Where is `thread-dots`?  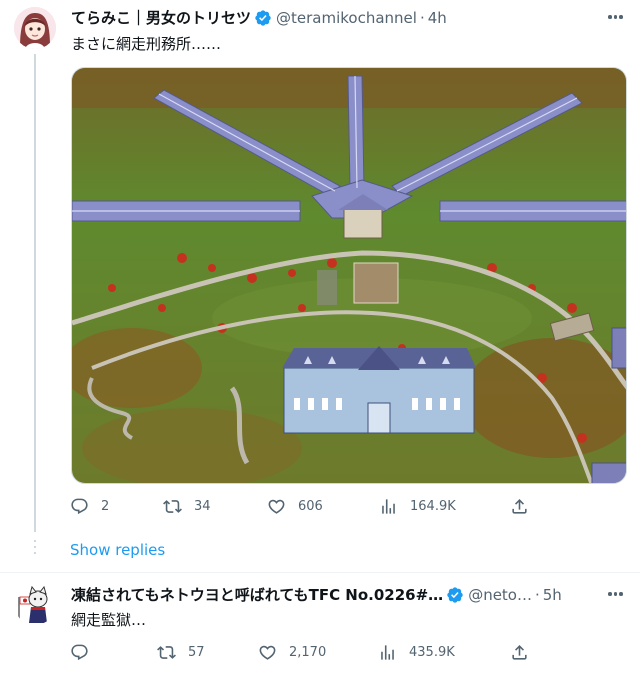 thread-dots is located at coordinates (35, 549).